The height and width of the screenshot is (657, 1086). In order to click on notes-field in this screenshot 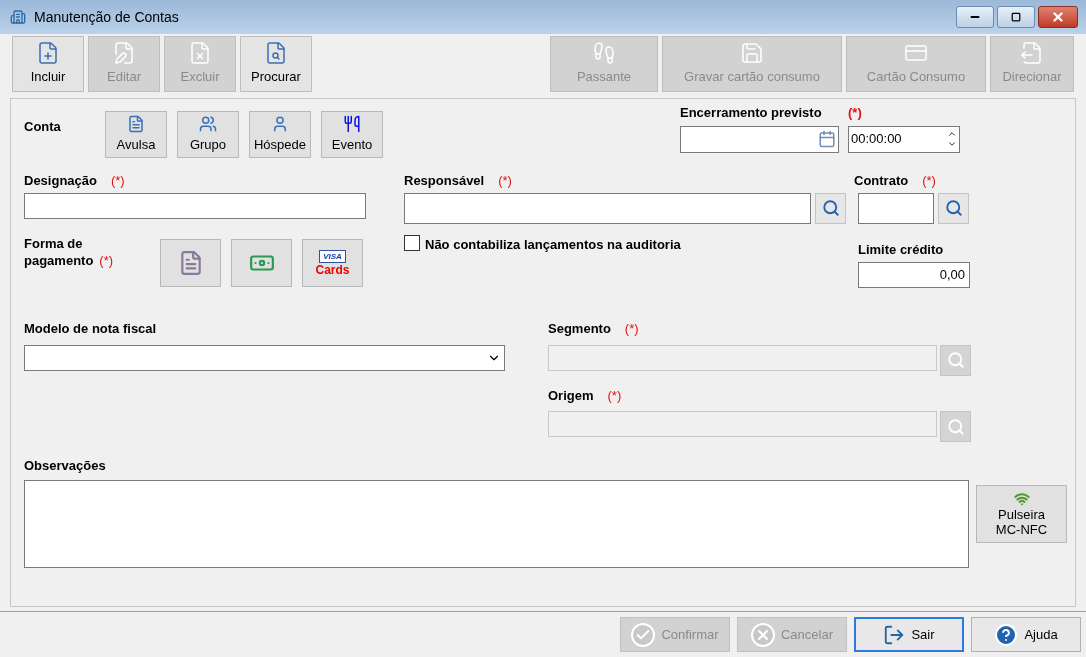, I will do `click(496, 523)`.